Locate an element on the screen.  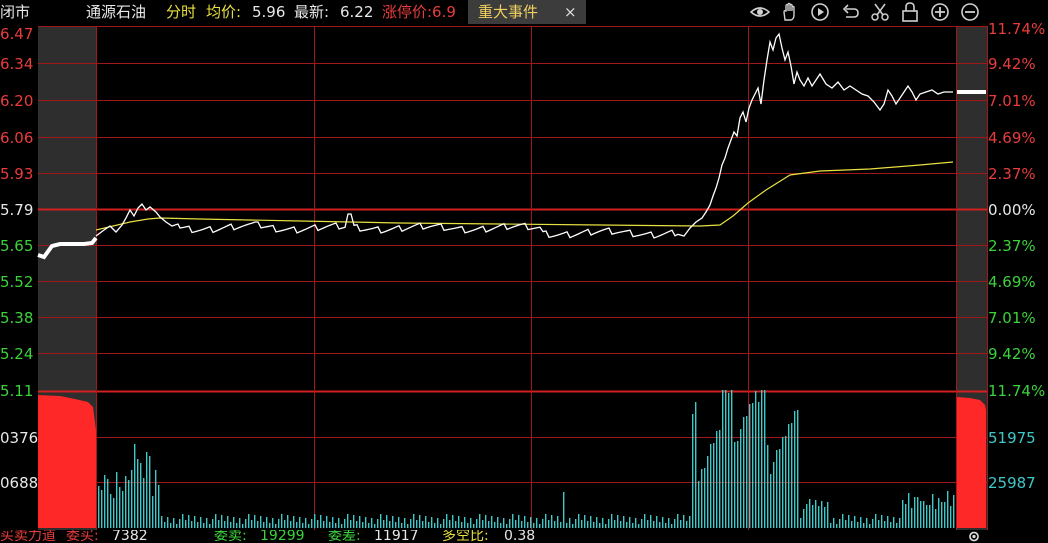
price-axis-label: 5.24 is located at coordinates (17, 354).